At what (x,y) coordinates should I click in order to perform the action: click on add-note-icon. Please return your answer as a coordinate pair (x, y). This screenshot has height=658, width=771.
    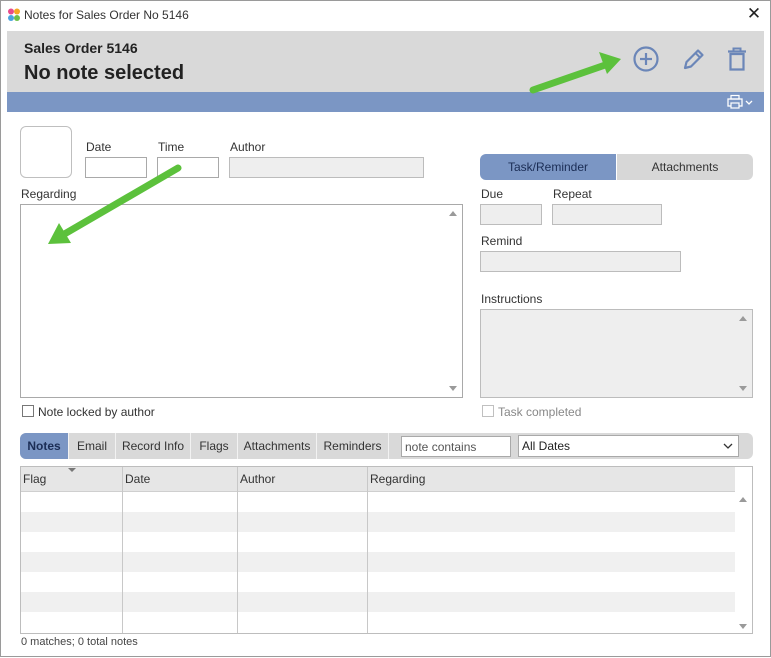
    Looking at the image, I should click on (646, 59).